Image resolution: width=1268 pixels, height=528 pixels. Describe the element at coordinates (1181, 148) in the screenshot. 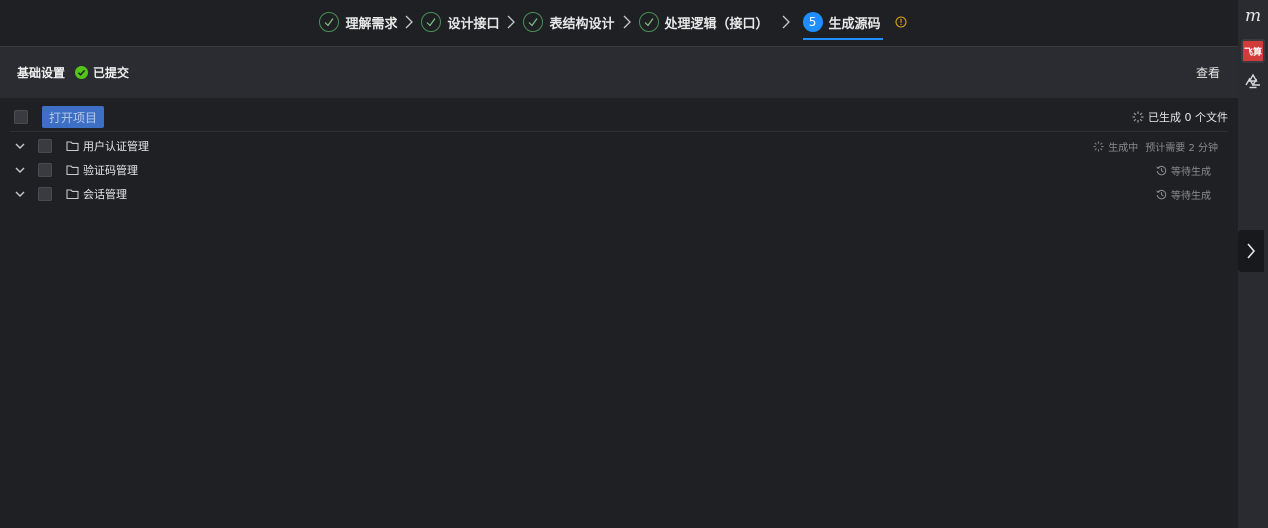

I see `eta-text: 预计需要 2 分钟` at that location.